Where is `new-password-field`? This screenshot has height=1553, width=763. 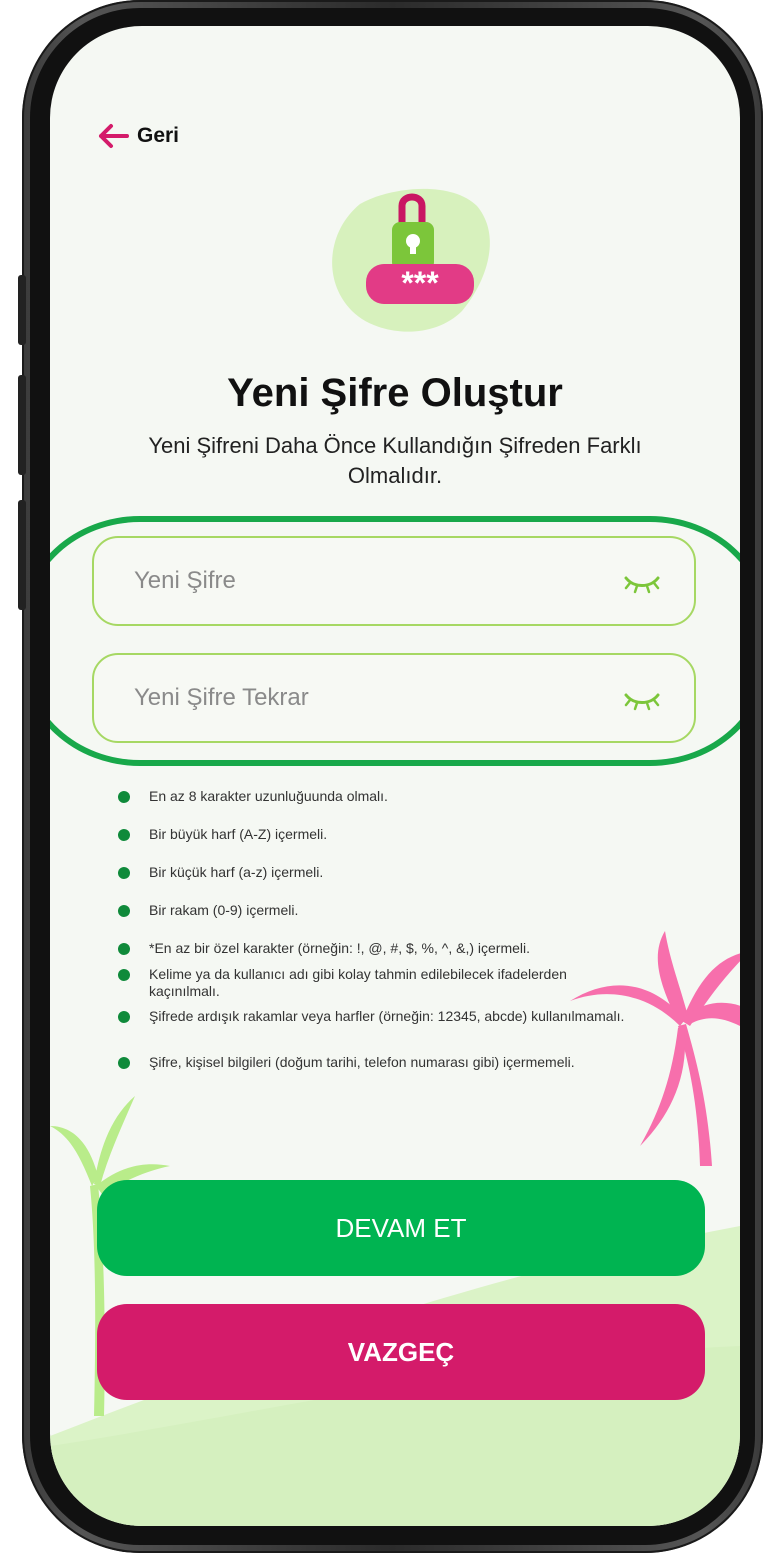
new-password-field is located at coordinates (394, 581).